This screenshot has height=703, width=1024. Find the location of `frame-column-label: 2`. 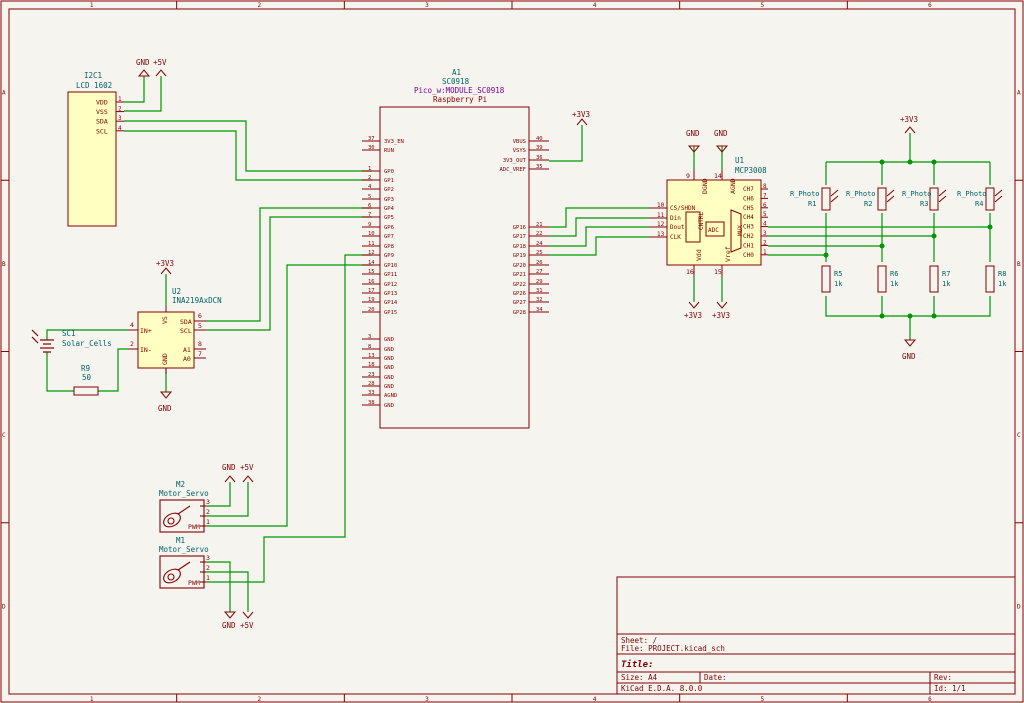

frame-column-label: 2 is located at coordinates (260, 699).